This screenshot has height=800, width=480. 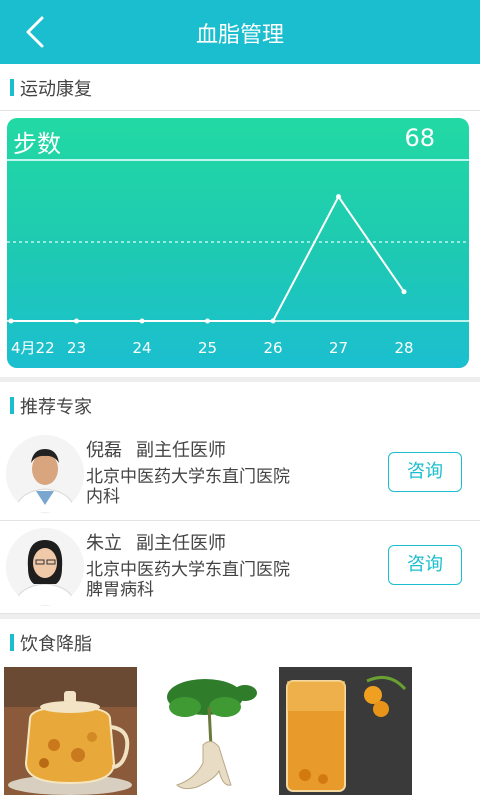 I want to click on x-tick-label: 23, so click(x=76, y=348).